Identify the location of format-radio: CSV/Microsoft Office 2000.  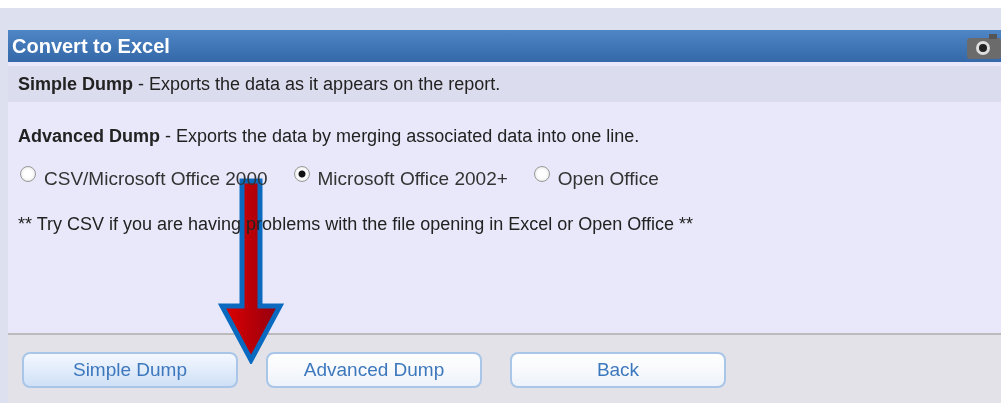
(144, 179).